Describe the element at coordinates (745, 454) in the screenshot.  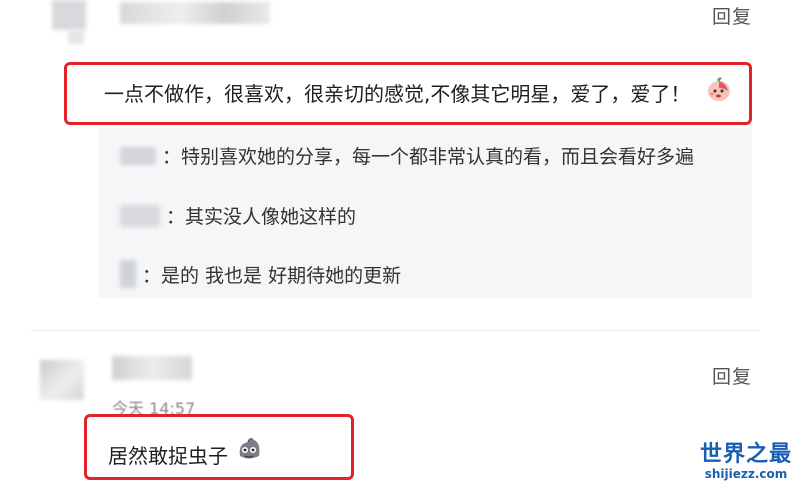
I see `watermark-title: 世界之最` at that location.